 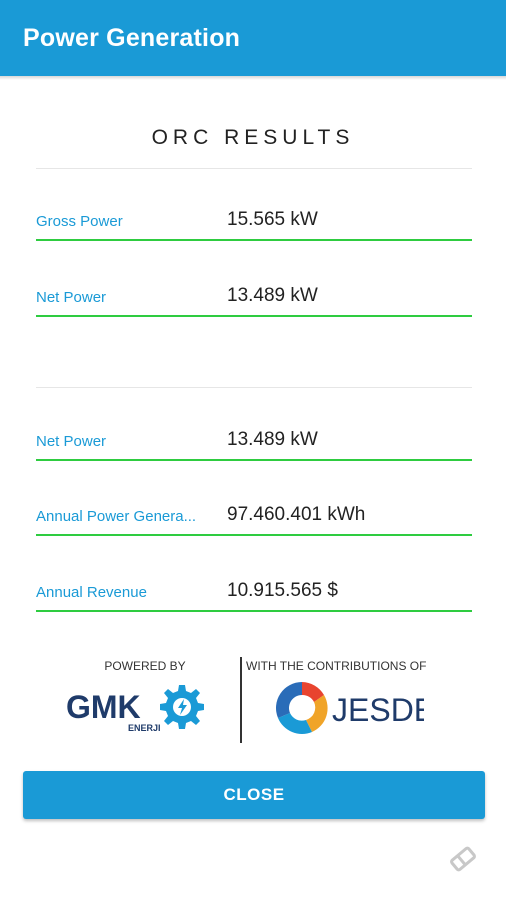 I want to click on powered-by-block: POWERED BY GMK ENERJI, so click(x=145, y=701).